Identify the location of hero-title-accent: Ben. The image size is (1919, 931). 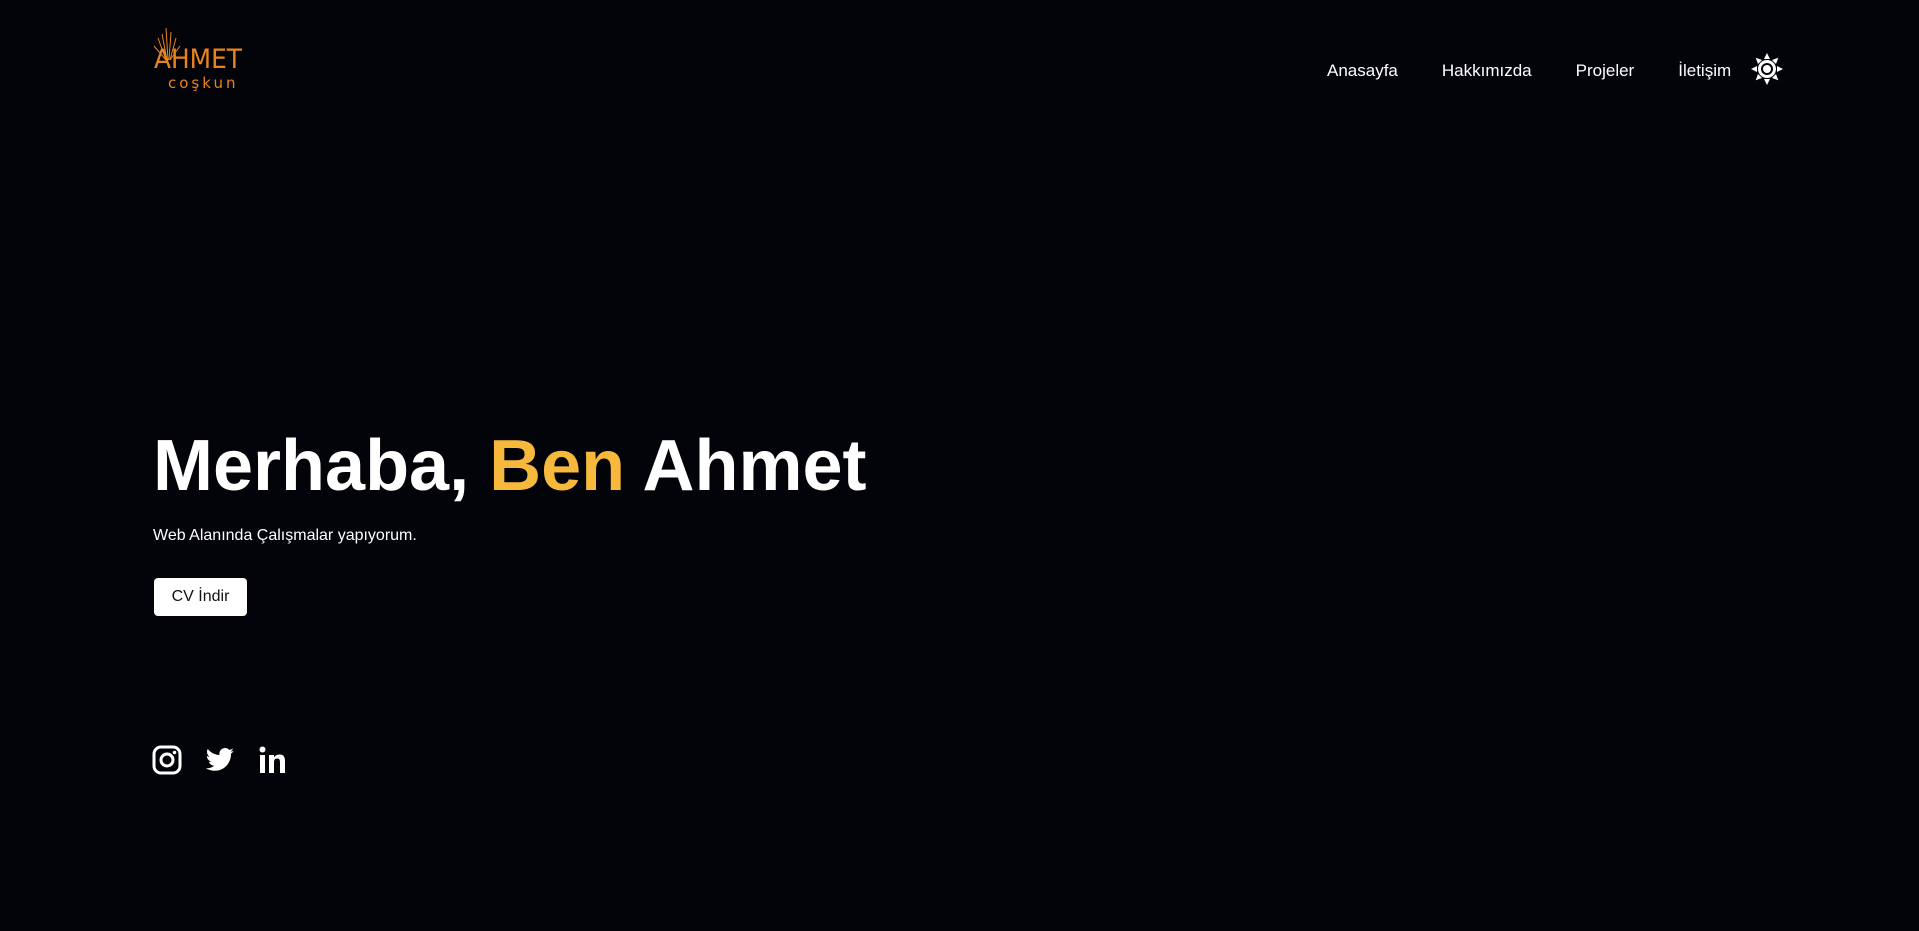
(557, 466).